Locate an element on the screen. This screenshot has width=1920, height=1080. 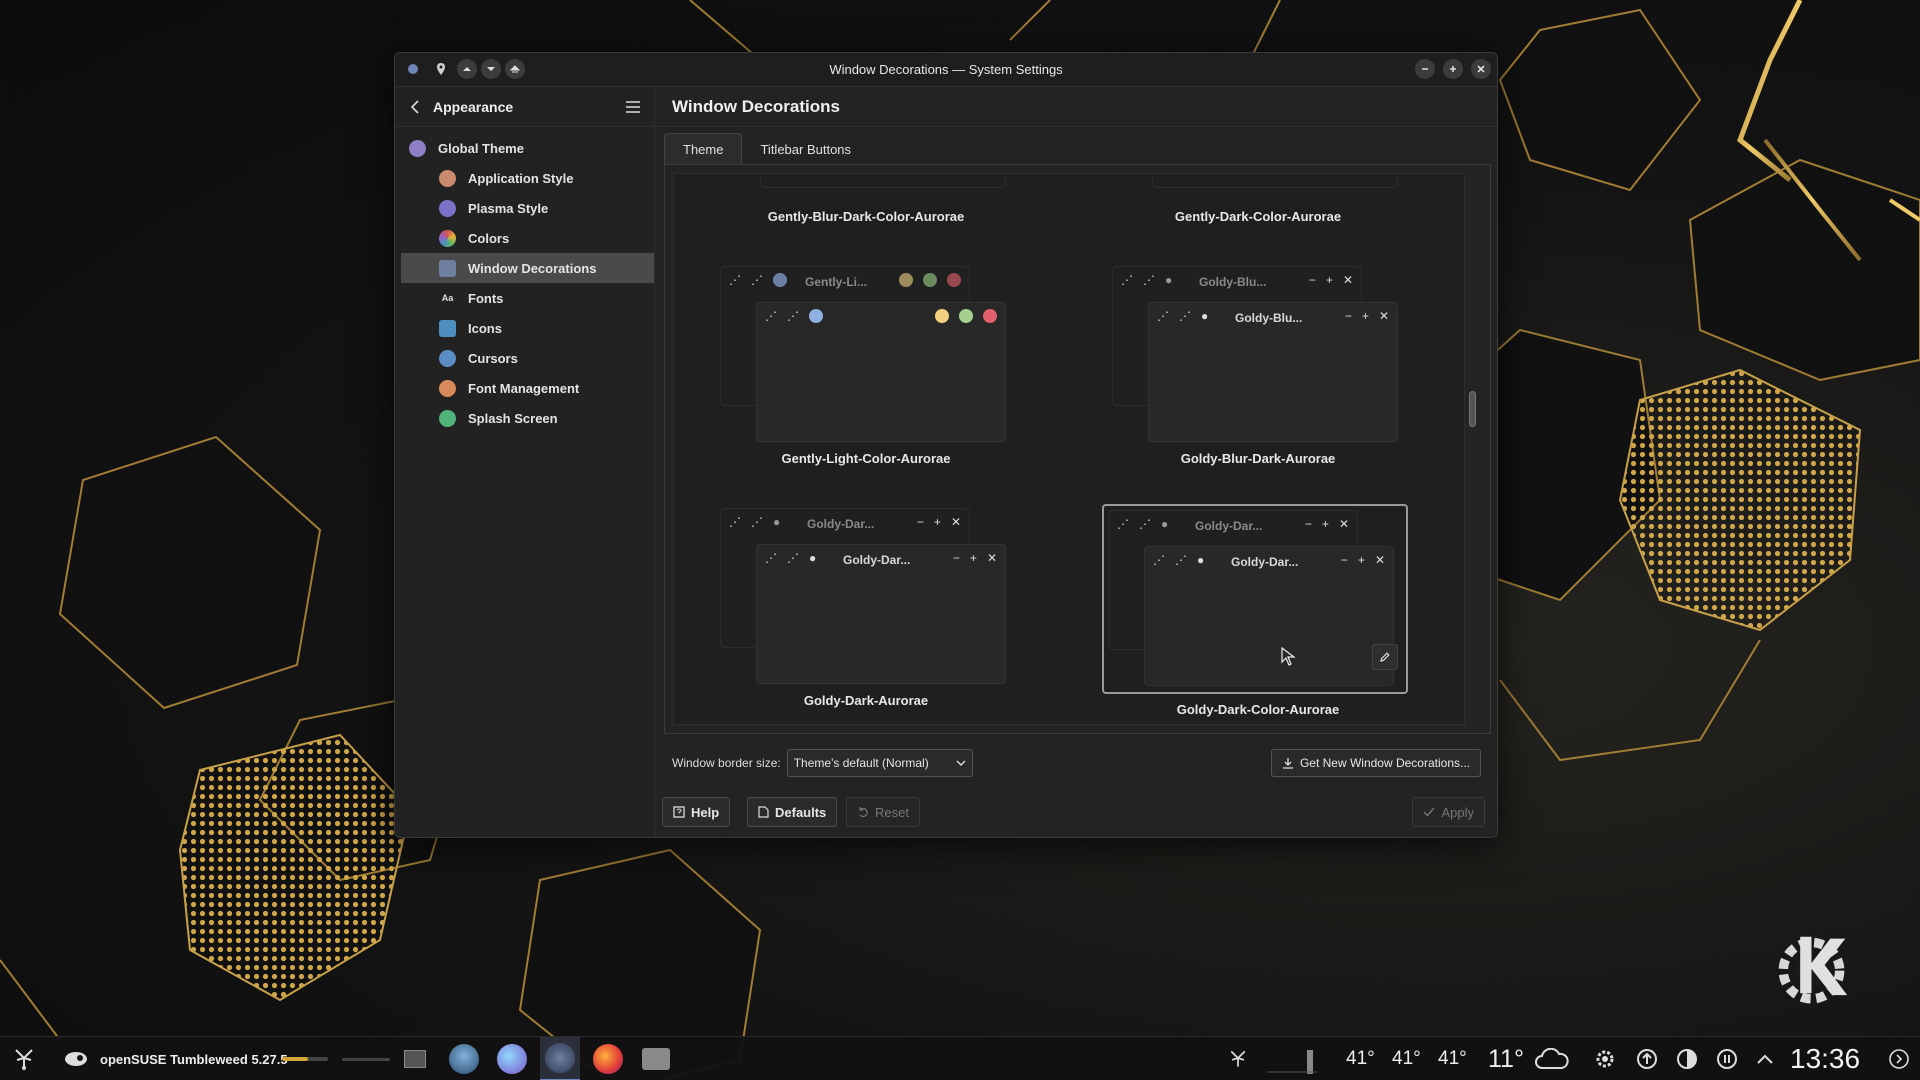
help-icon is located at coordinates (679, 812).